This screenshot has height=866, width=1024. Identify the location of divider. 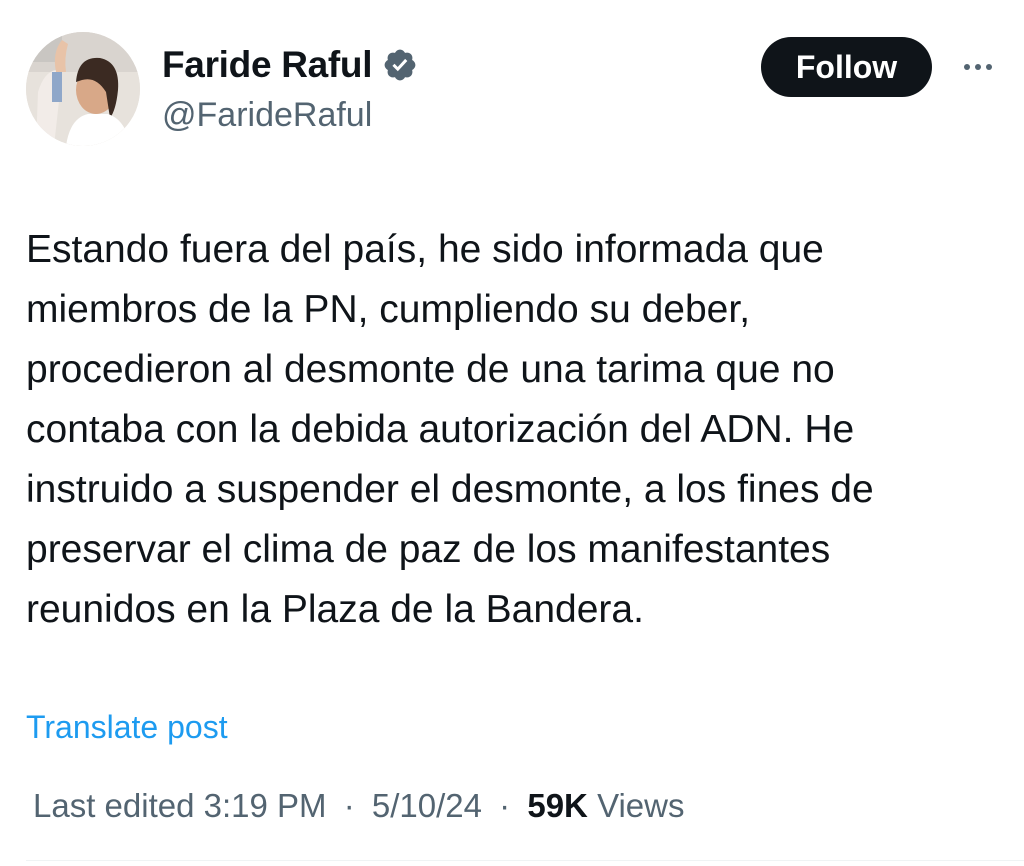
(525, 860).